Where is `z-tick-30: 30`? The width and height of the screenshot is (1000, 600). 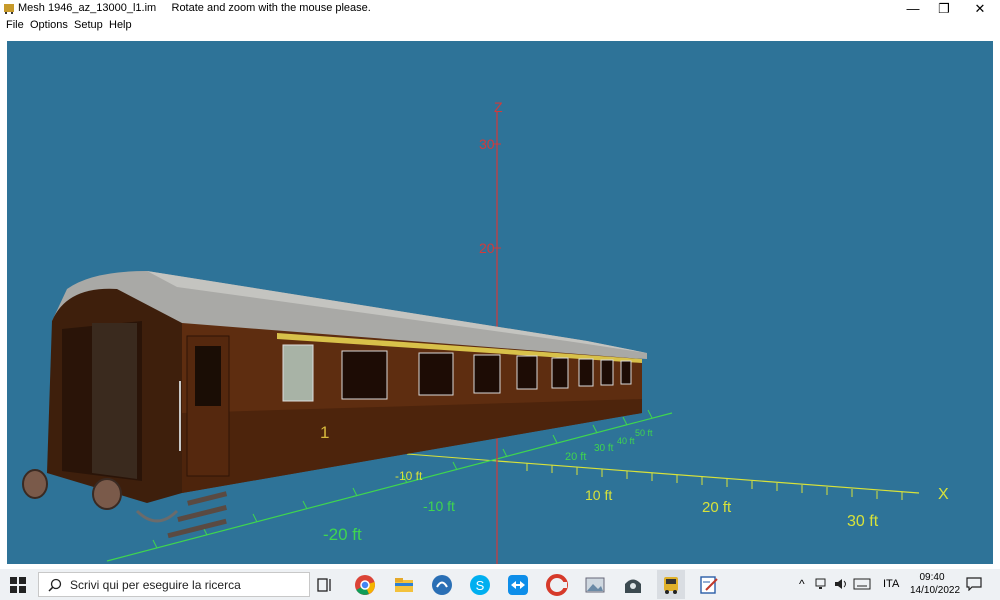
z-tick-30: 30 is located at coordinates (487, 144).